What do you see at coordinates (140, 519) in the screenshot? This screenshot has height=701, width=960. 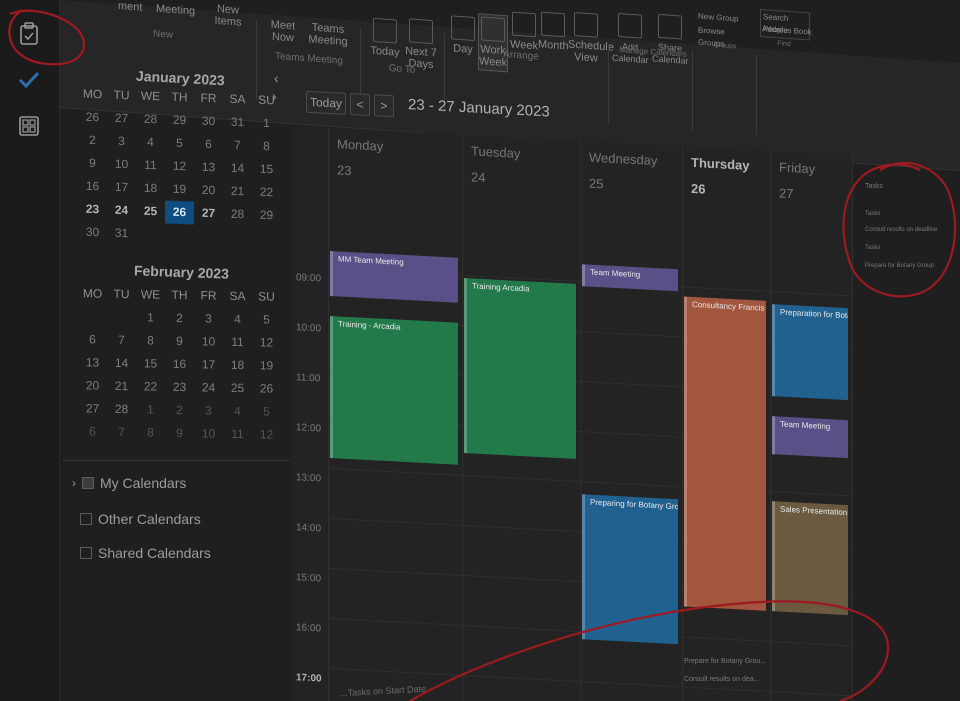 I see `other-calendars-item: Other Calendars` at bounding box center [140, 519].